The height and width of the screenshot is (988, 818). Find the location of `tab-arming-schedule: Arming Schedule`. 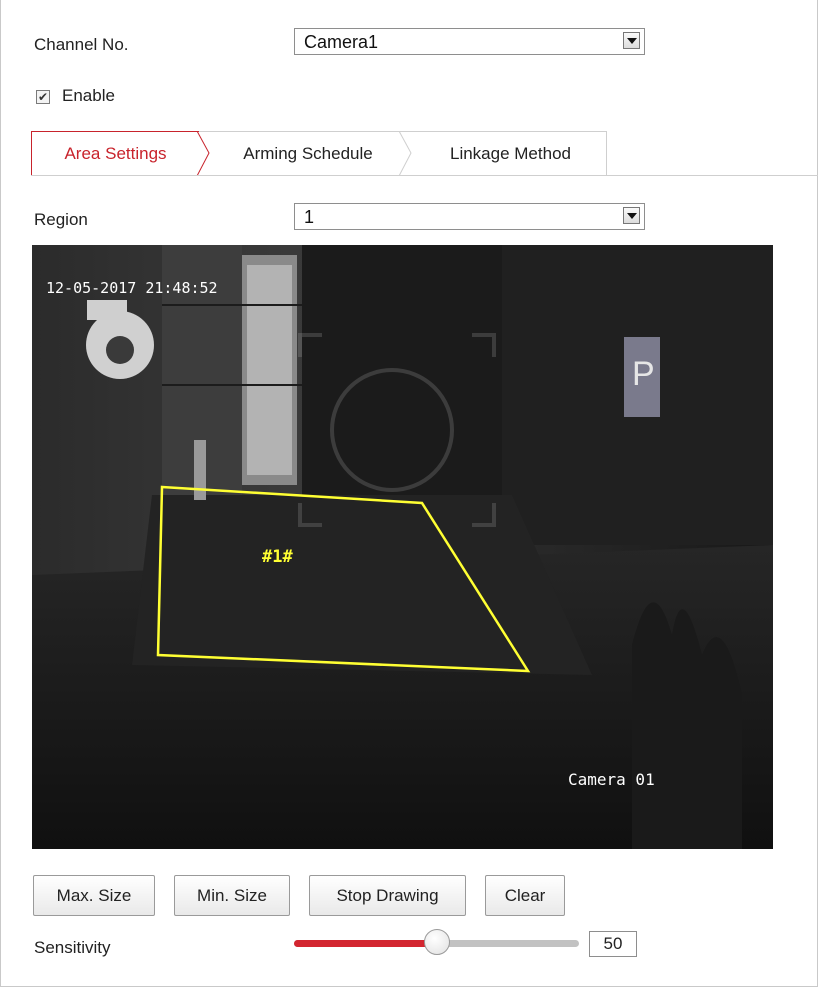

tab-arming-schedule: Arming Schedule is located at coordinates (300, 153).